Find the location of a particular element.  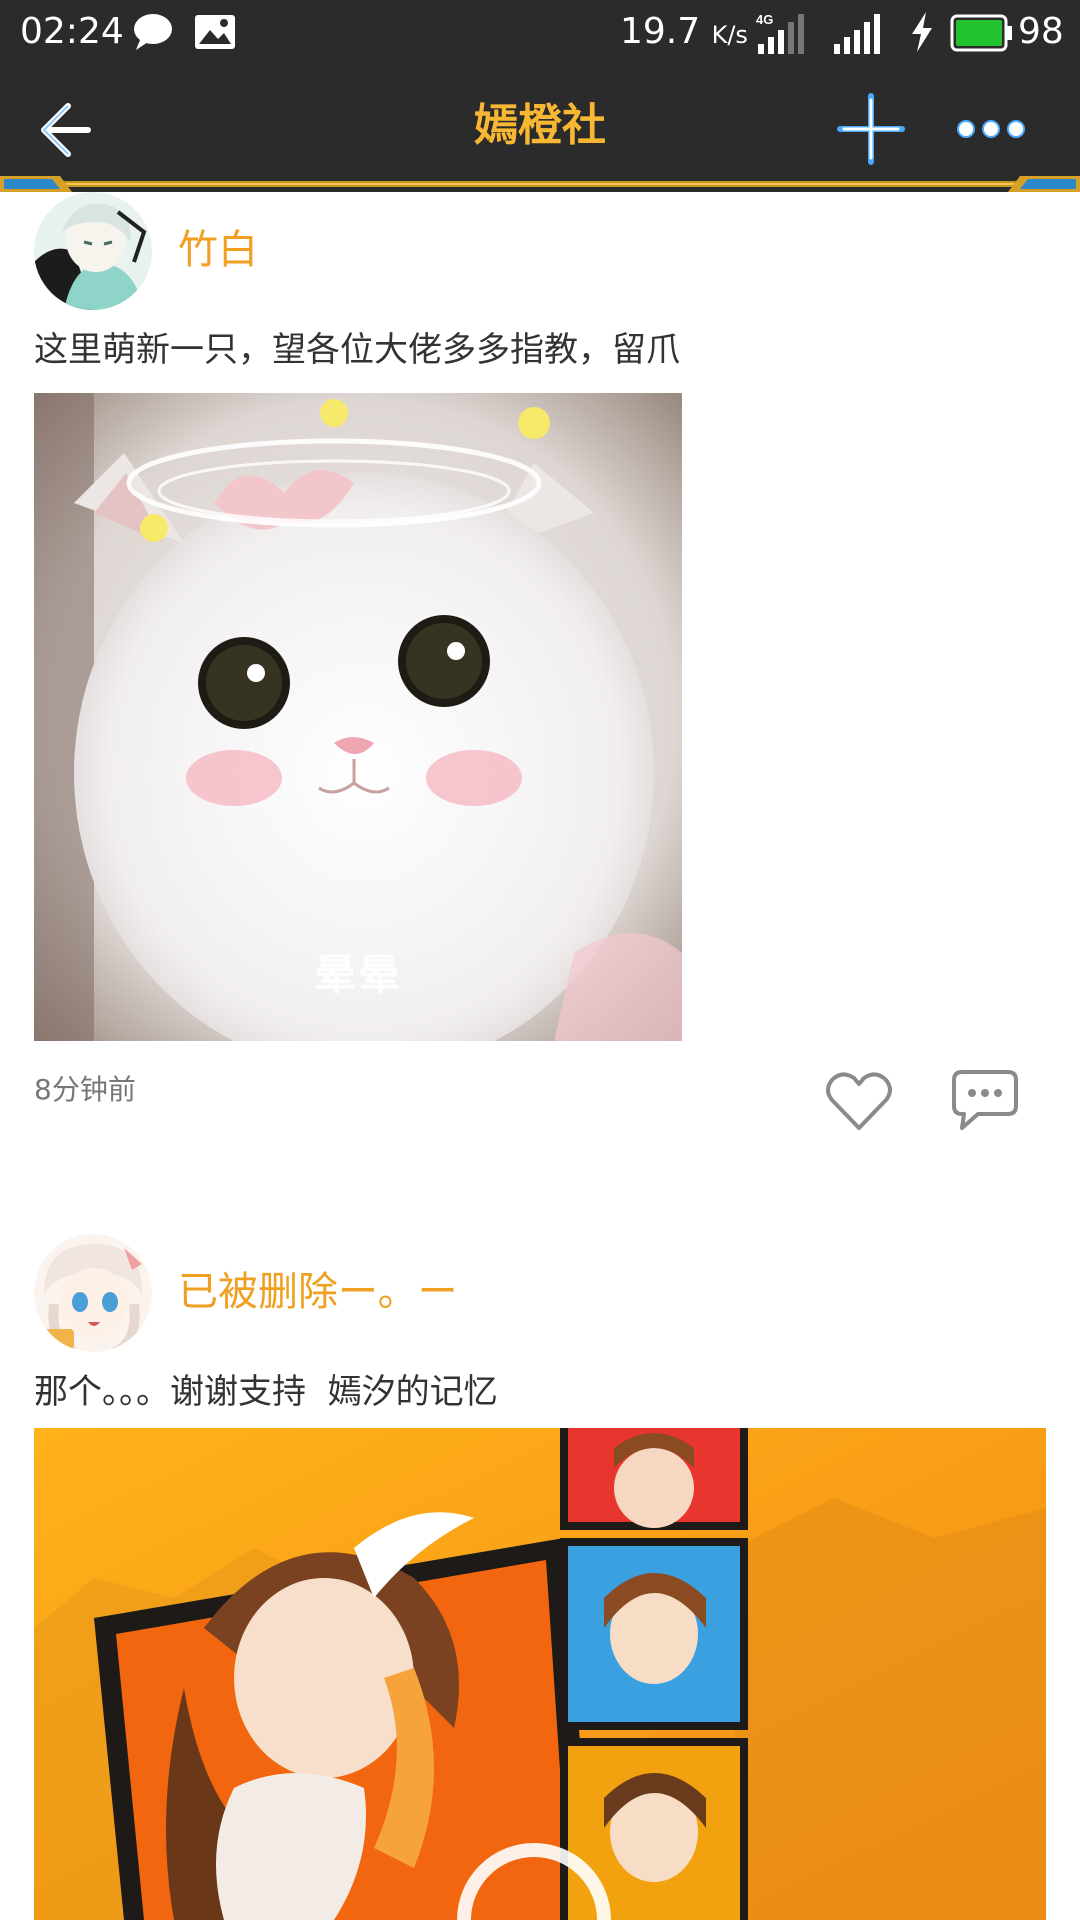

status-time: 02:24 is located at coordinates (72, 31).